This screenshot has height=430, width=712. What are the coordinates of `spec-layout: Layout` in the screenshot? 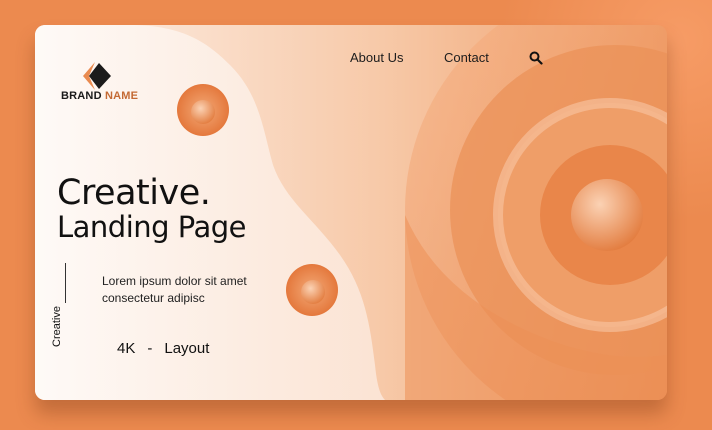 It's located at (187, 348).